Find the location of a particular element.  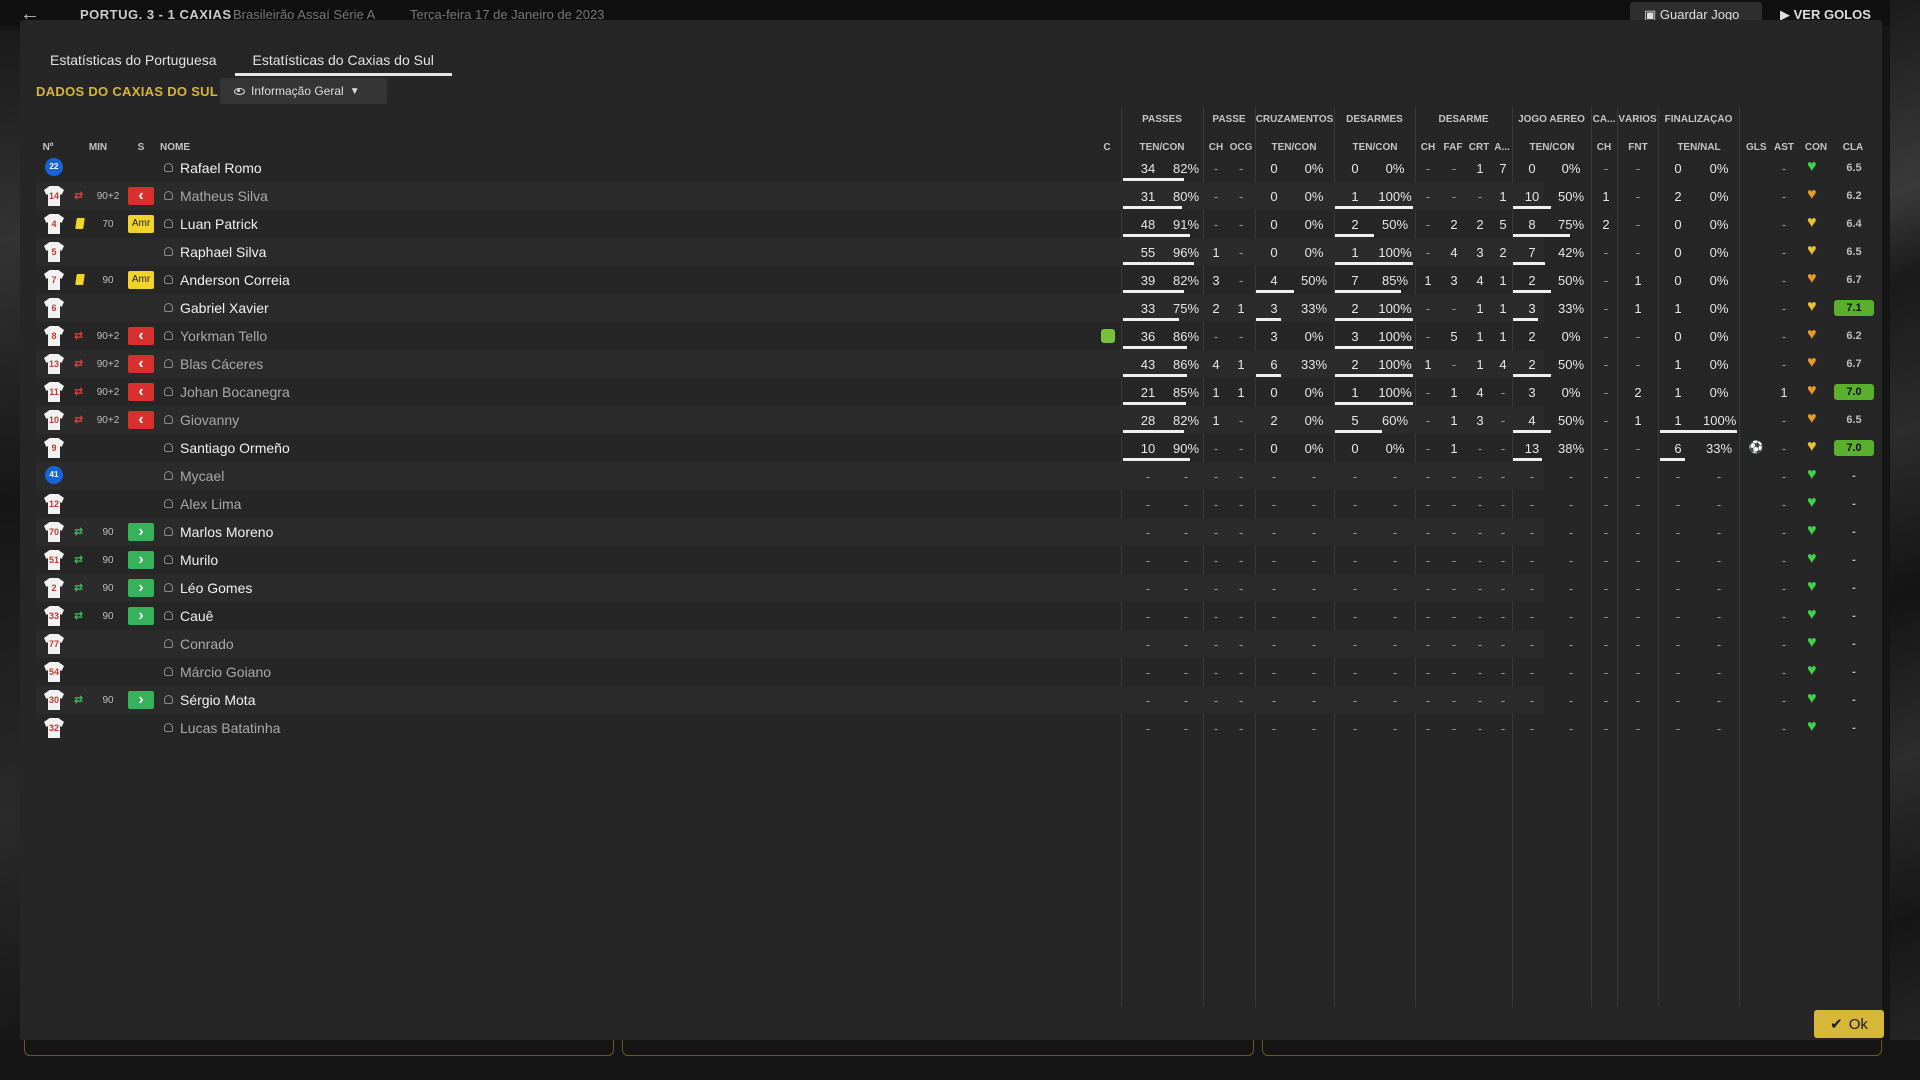

ok-button: ✔ Ok is located at coordinates (1849, 1024).